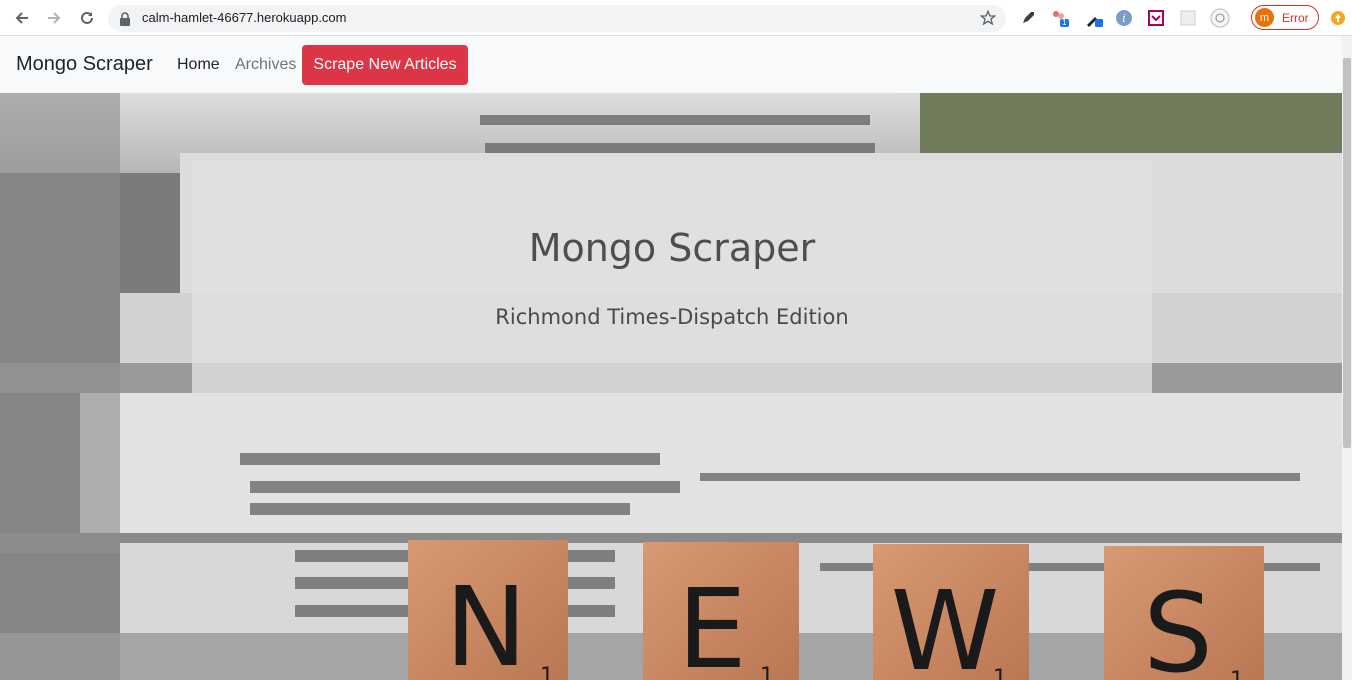 The width and height of the screenshot is (1352, 680). Describe the element at coordinates (1064, 22) in the screenshot. I see `extension-badge-count: 1` at that location.